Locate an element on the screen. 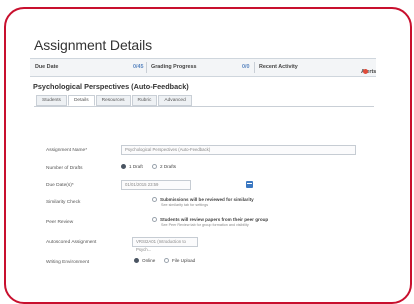  due-date-count: 0/45 is located at coordinates (138, 67).